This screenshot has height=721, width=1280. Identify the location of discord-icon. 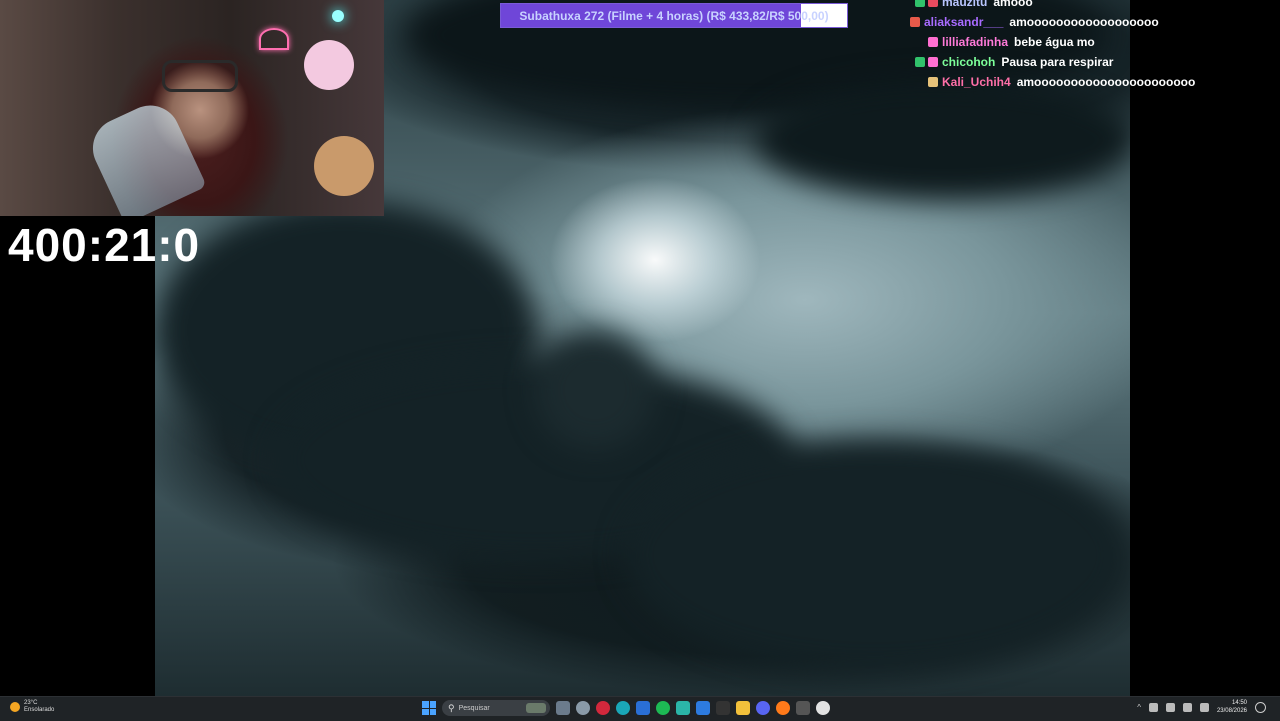
(763, 708).